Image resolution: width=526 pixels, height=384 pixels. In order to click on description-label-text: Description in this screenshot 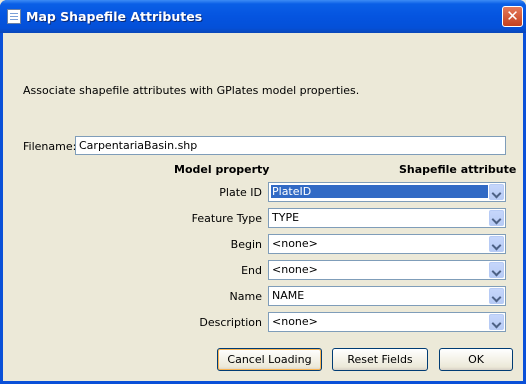, I will do `click(230, 322)`.